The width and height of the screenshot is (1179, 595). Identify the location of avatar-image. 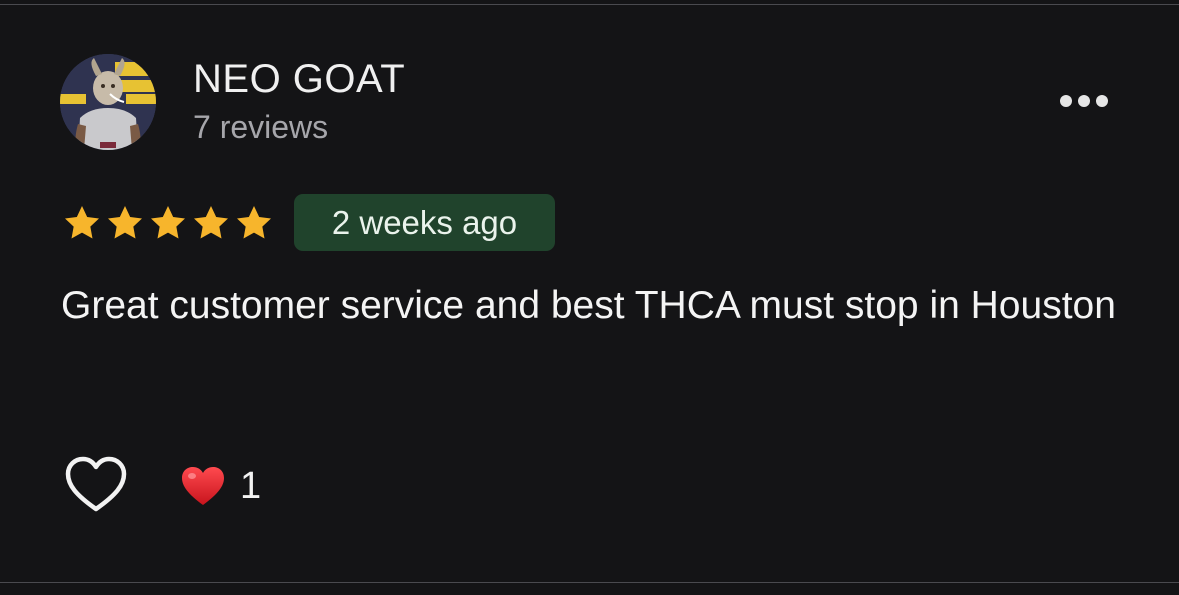
(108, 102).